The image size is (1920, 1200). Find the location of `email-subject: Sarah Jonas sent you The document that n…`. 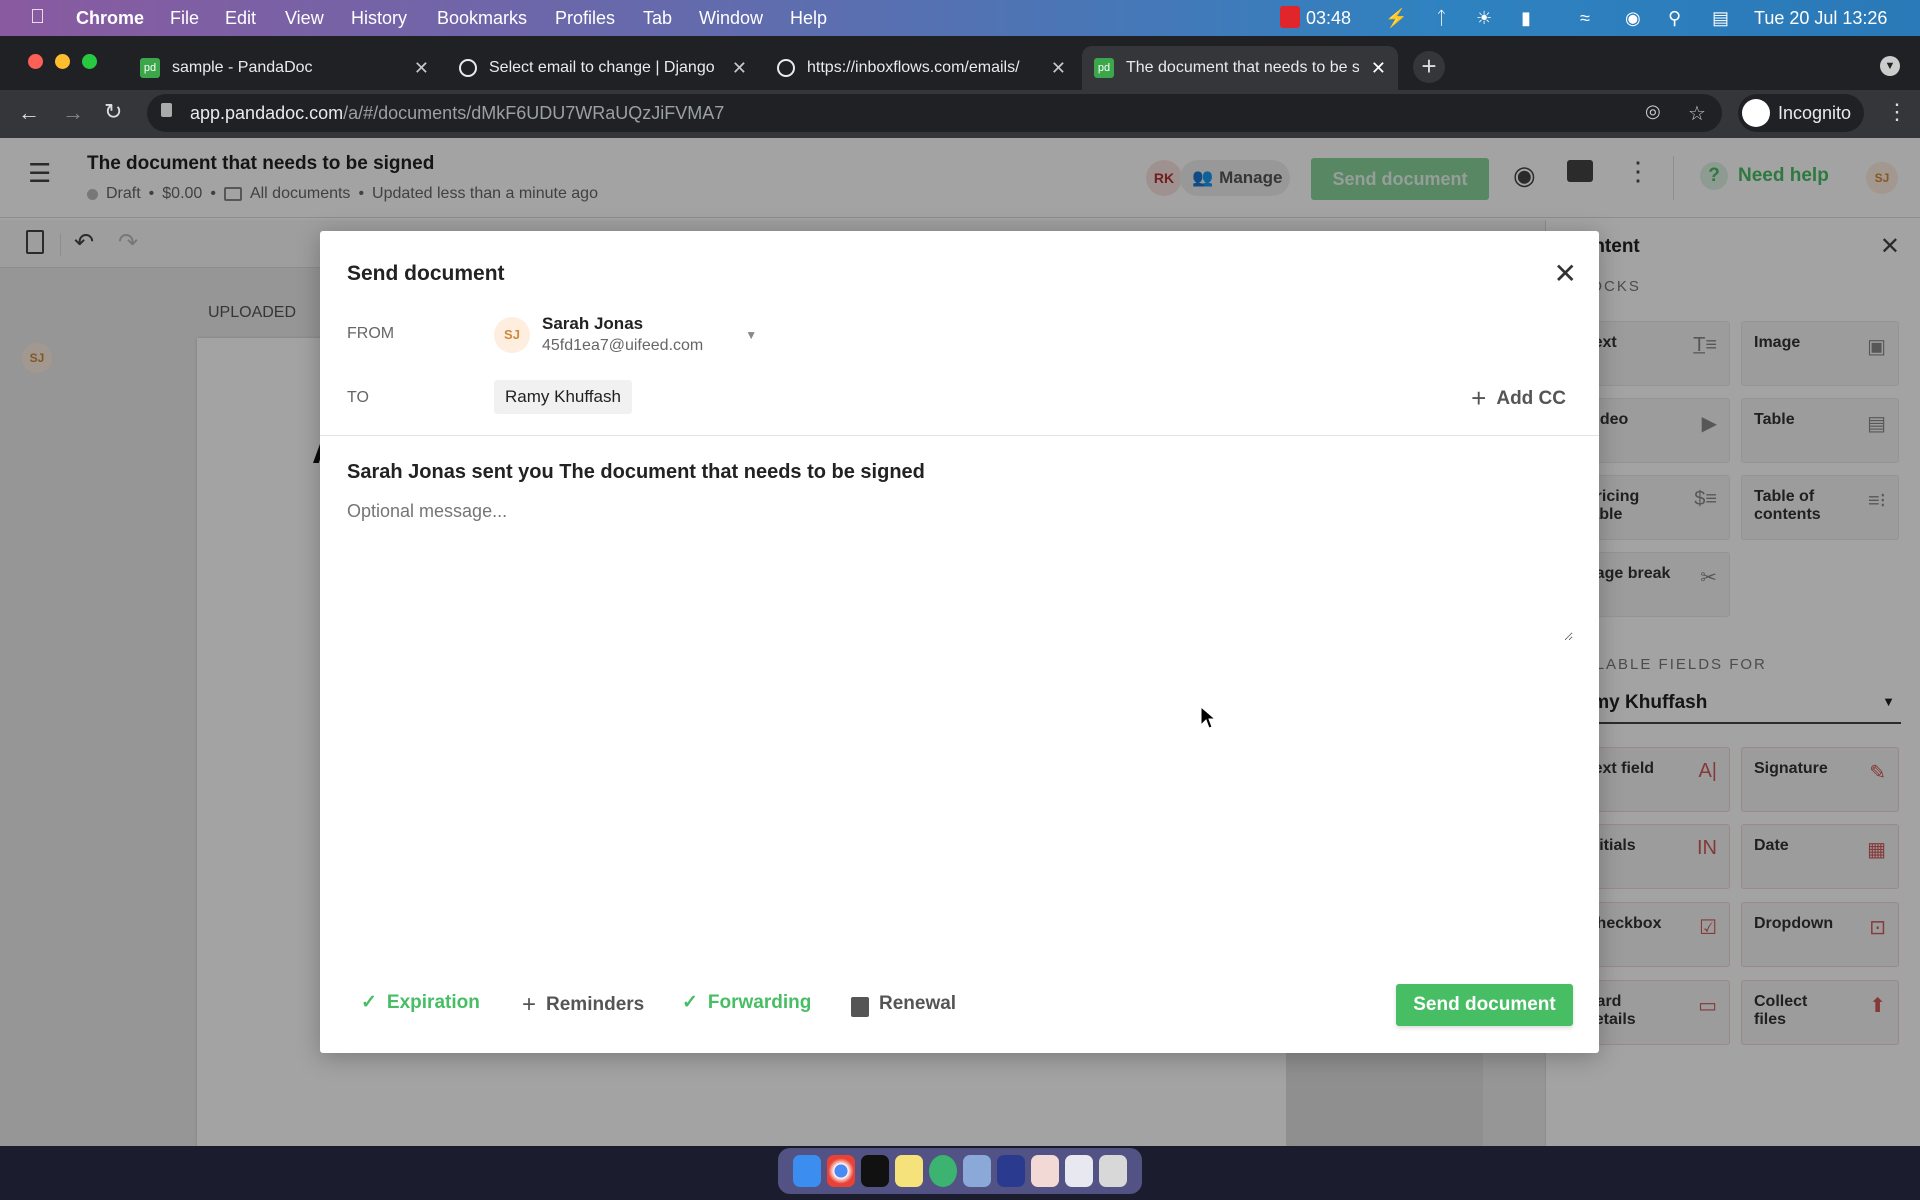

email-subject: Sarah Jonas sent you The document that n… is located at coordinates (636, 472).